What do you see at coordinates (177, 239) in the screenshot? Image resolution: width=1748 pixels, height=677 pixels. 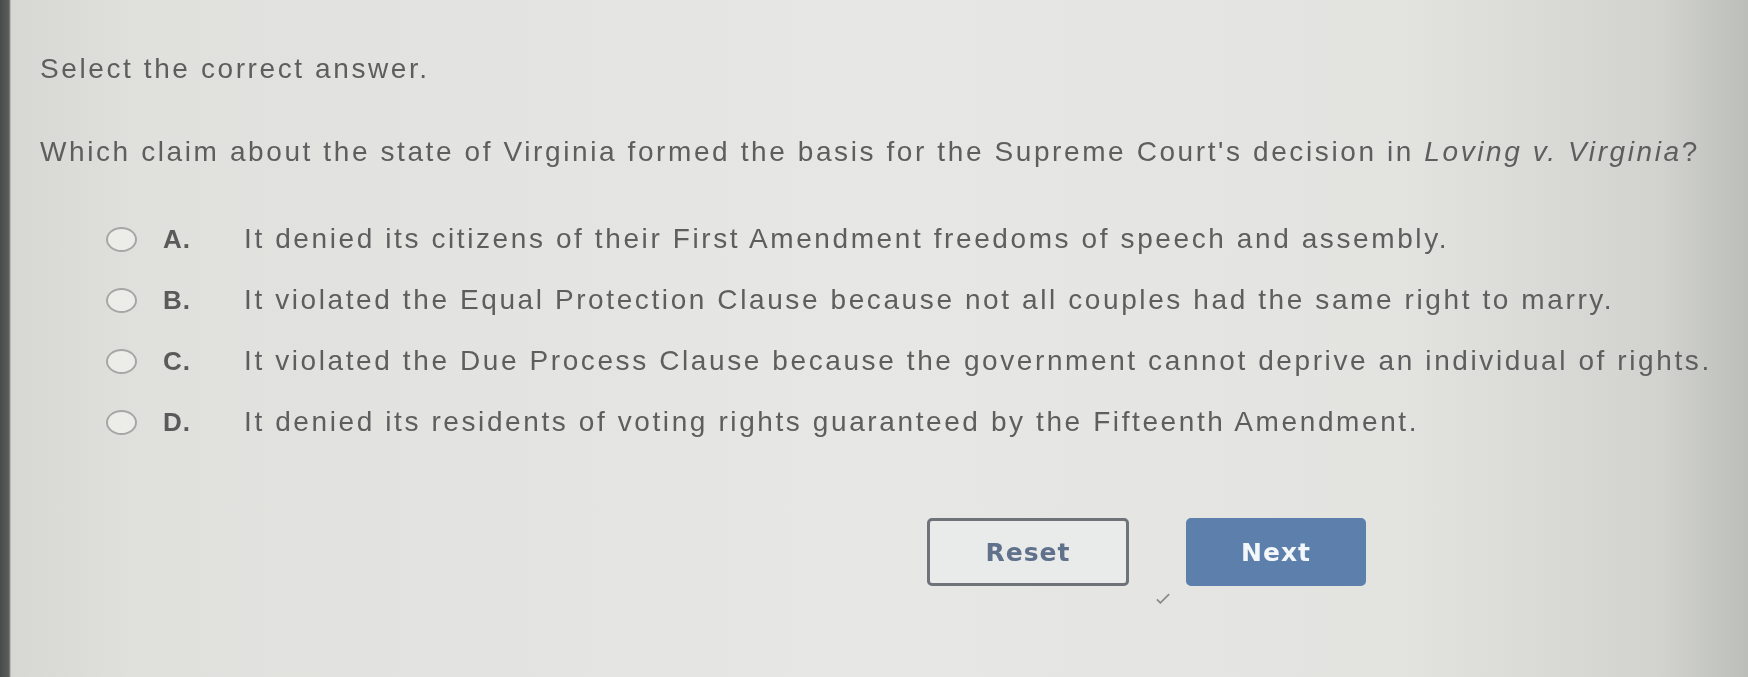 I see `option-letter: A.` at bounding box center [177, 239].